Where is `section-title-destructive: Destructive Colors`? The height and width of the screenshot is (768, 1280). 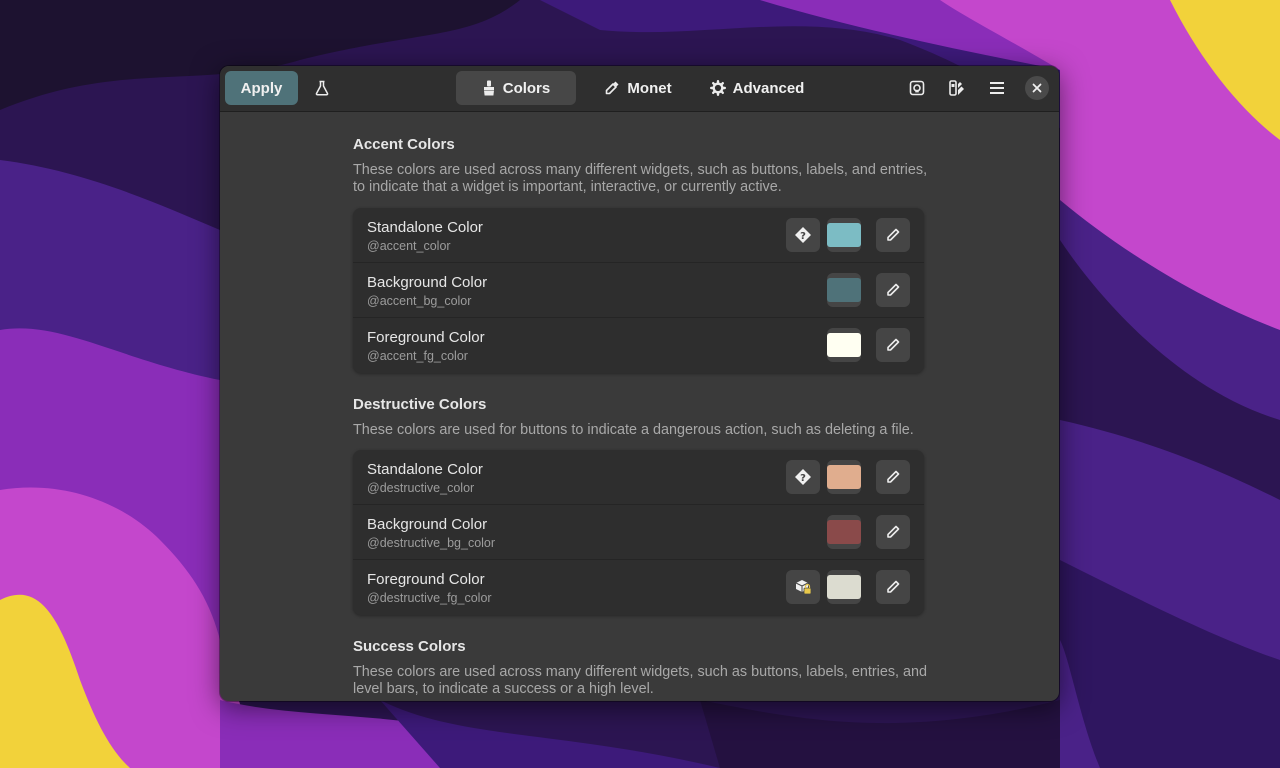
section-title-destructive: Destructive Colors is located at coordinates (420, 404).